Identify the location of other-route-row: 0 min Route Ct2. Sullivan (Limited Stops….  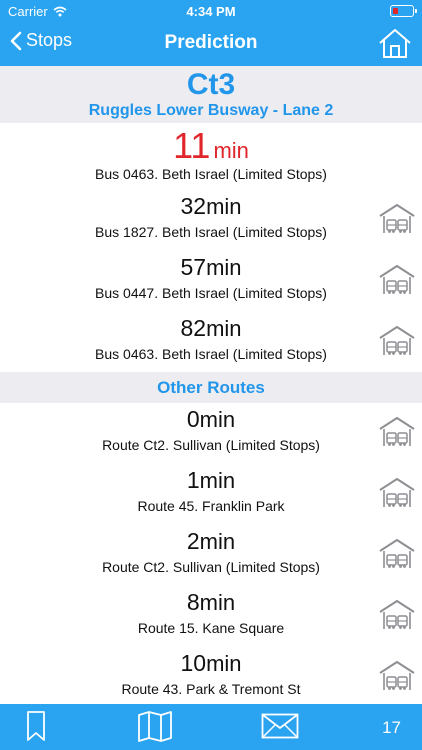
(211, 432).